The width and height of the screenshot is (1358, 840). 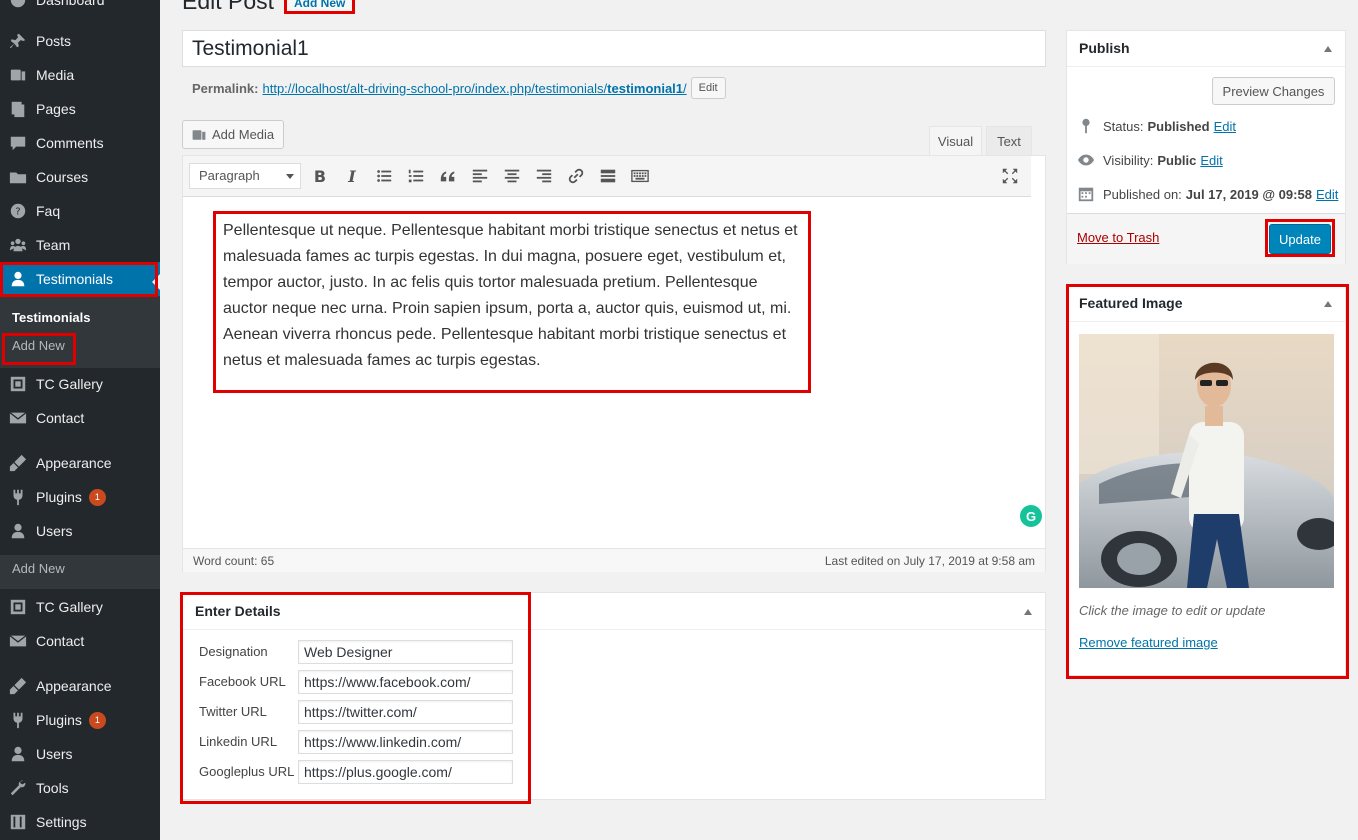 I want to click on align-right-icon, so click(x=544, y=176).